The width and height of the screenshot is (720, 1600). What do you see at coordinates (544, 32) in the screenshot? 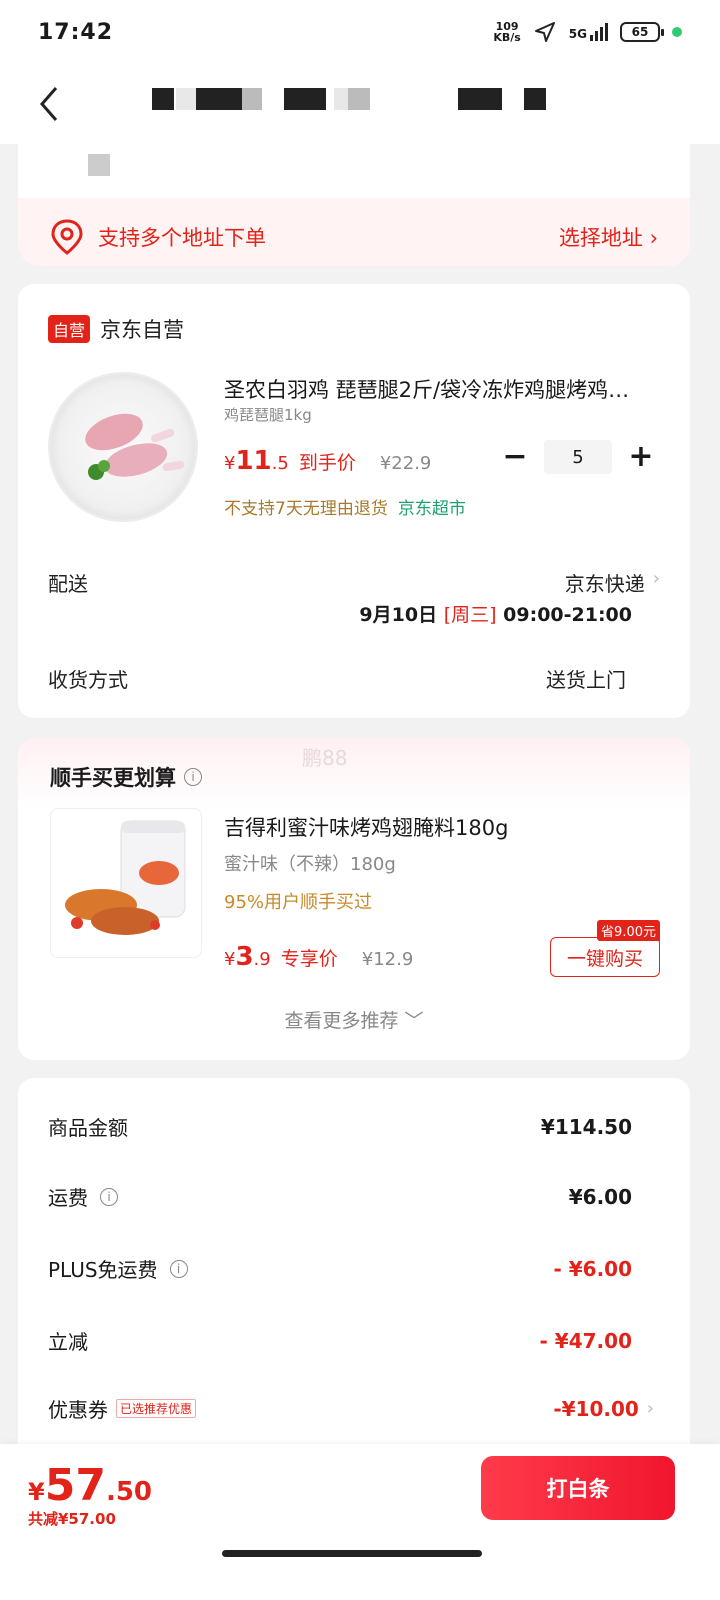
I see `navigation-arrow-icon` at bounding box center [544, 32].